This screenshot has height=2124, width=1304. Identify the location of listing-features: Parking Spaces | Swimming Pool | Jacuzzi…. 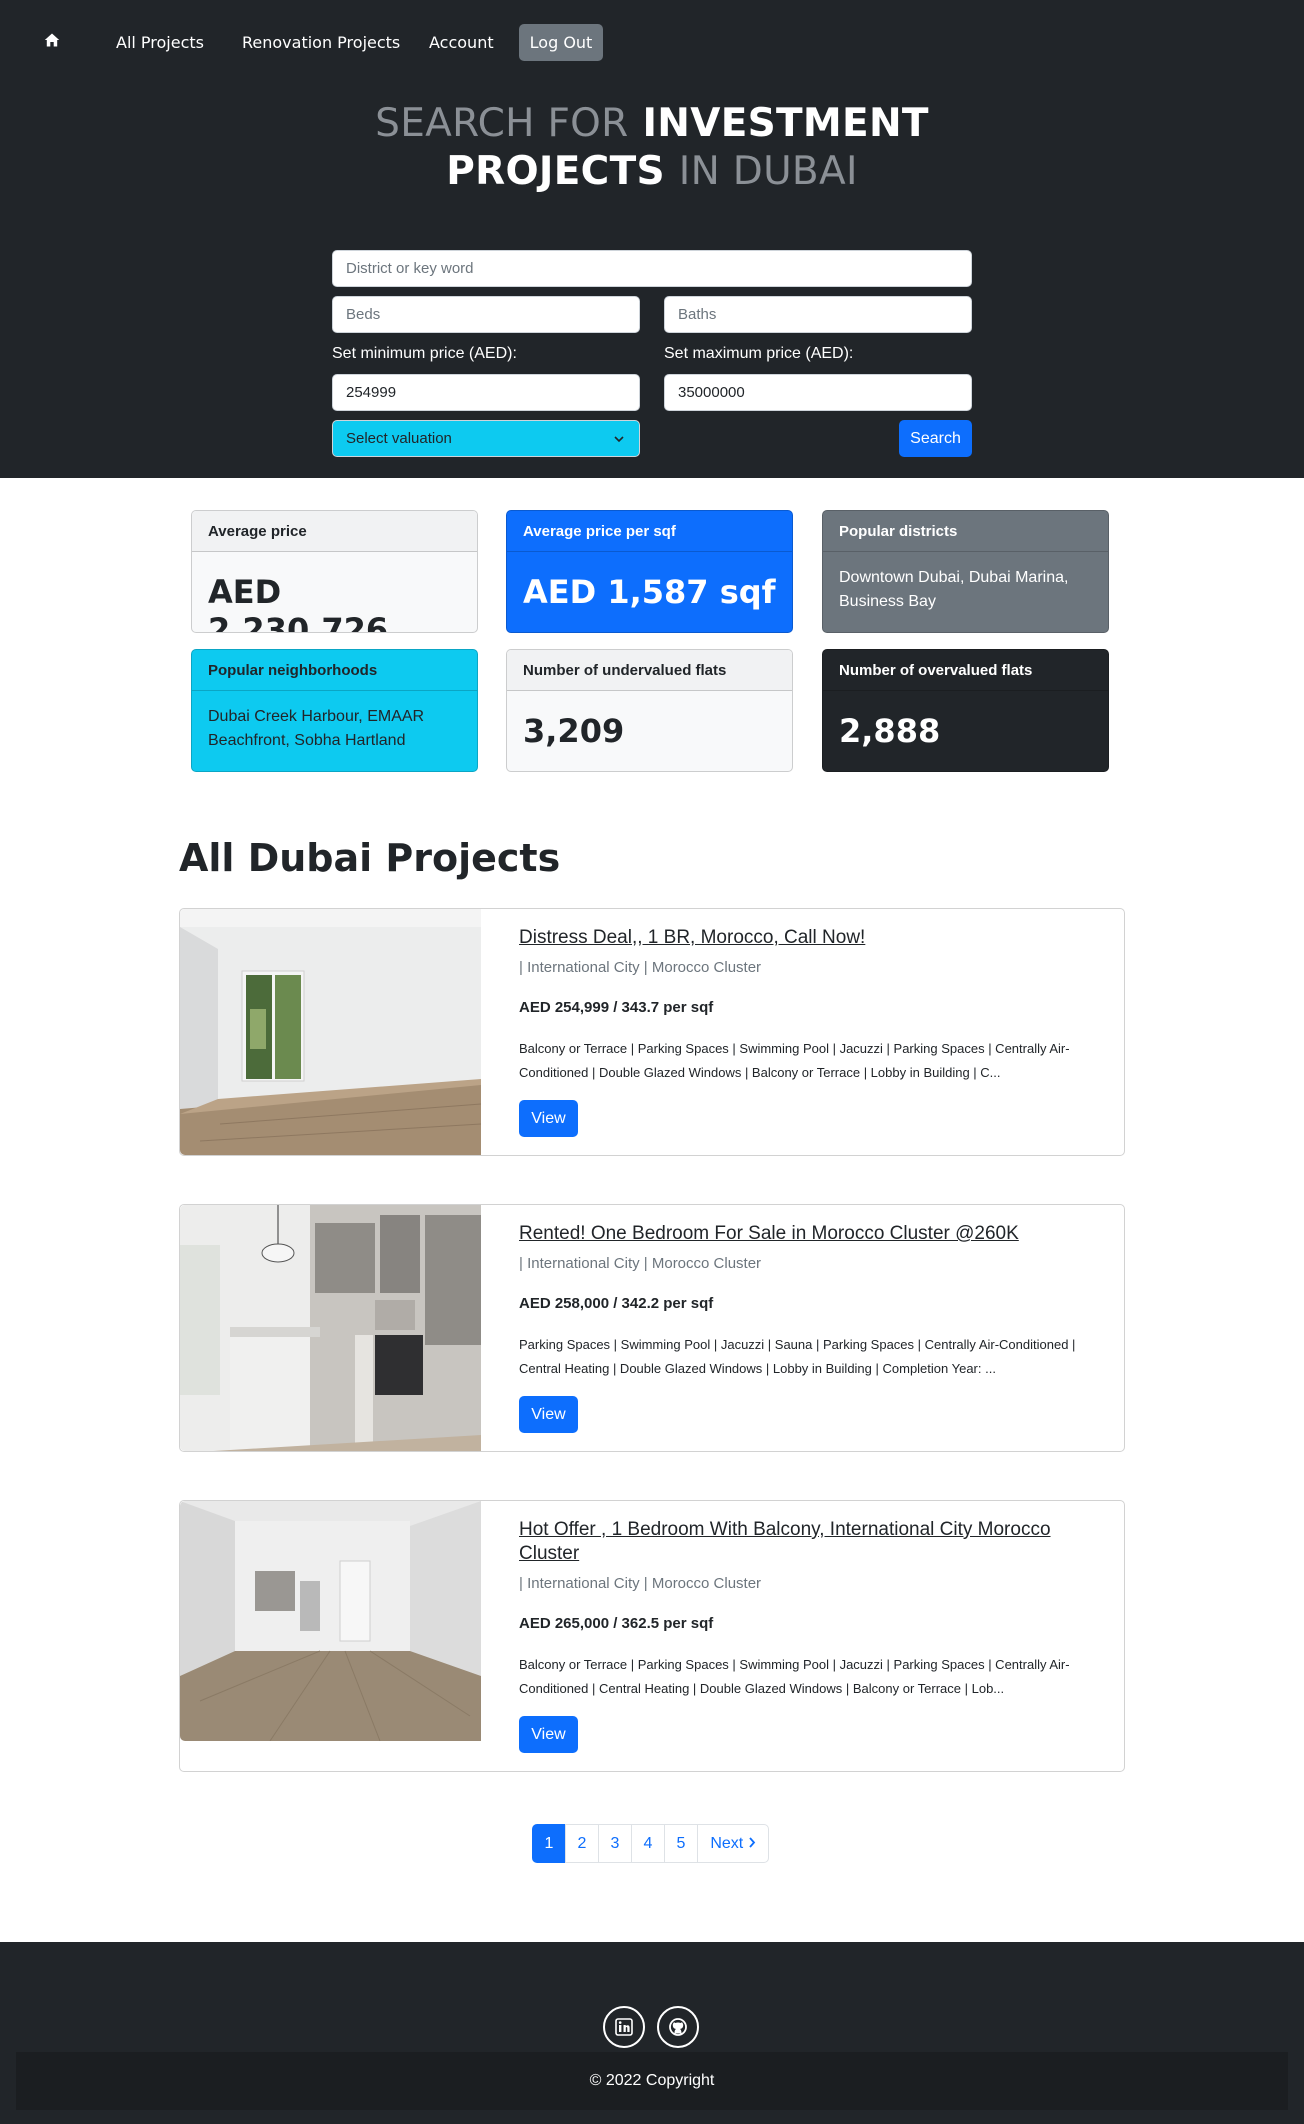
(797, 1356).